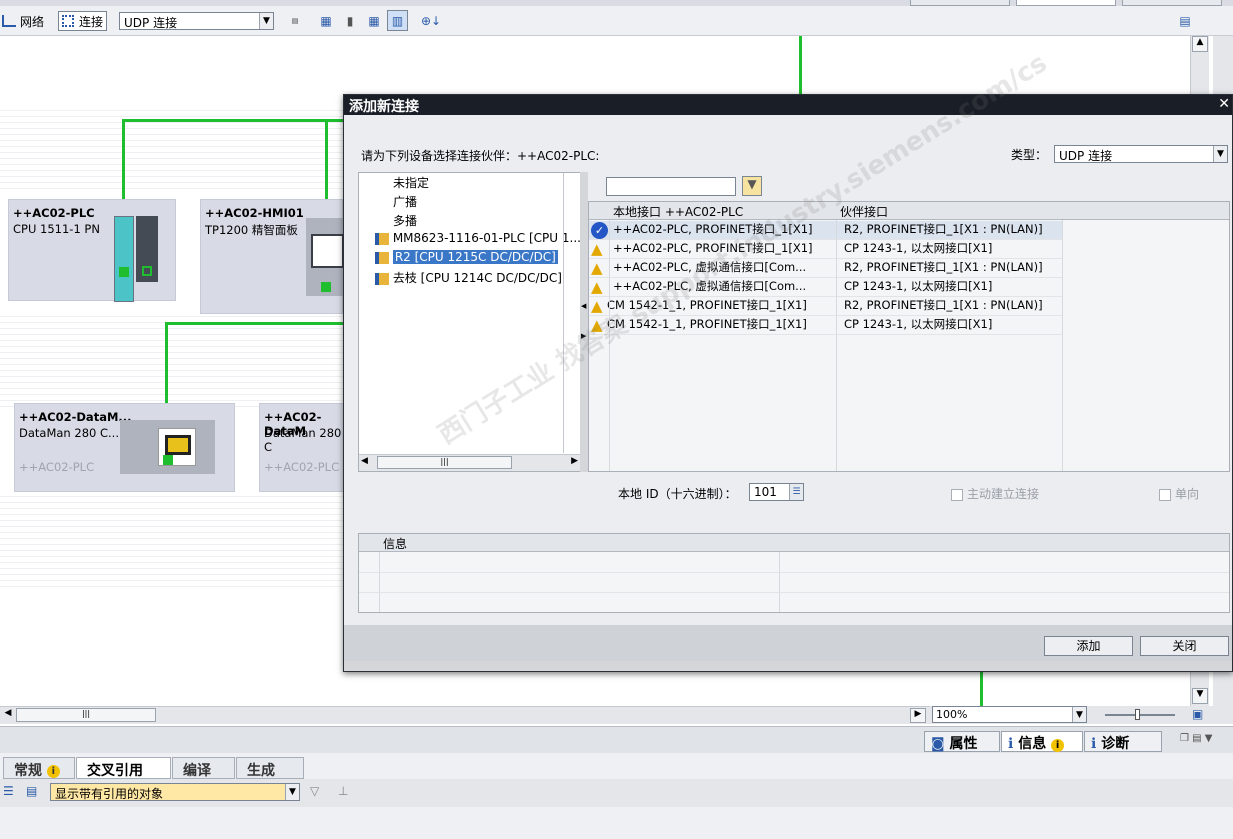  What do you see at coordinates (1199, 714) in the screenshot?
I see `fit-view-icon: ▣` at bounding box center [1199, 714].